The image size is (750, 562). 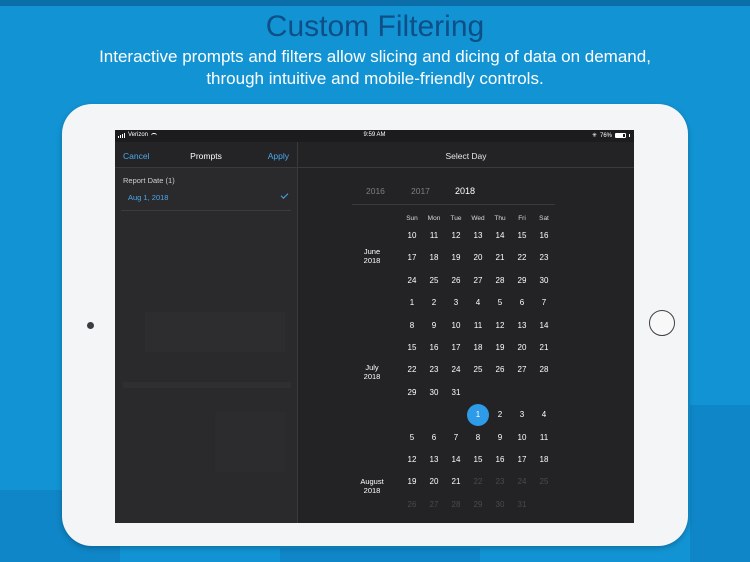 I want to click on selected-day-cell: 1, so click(x=478, y=415).